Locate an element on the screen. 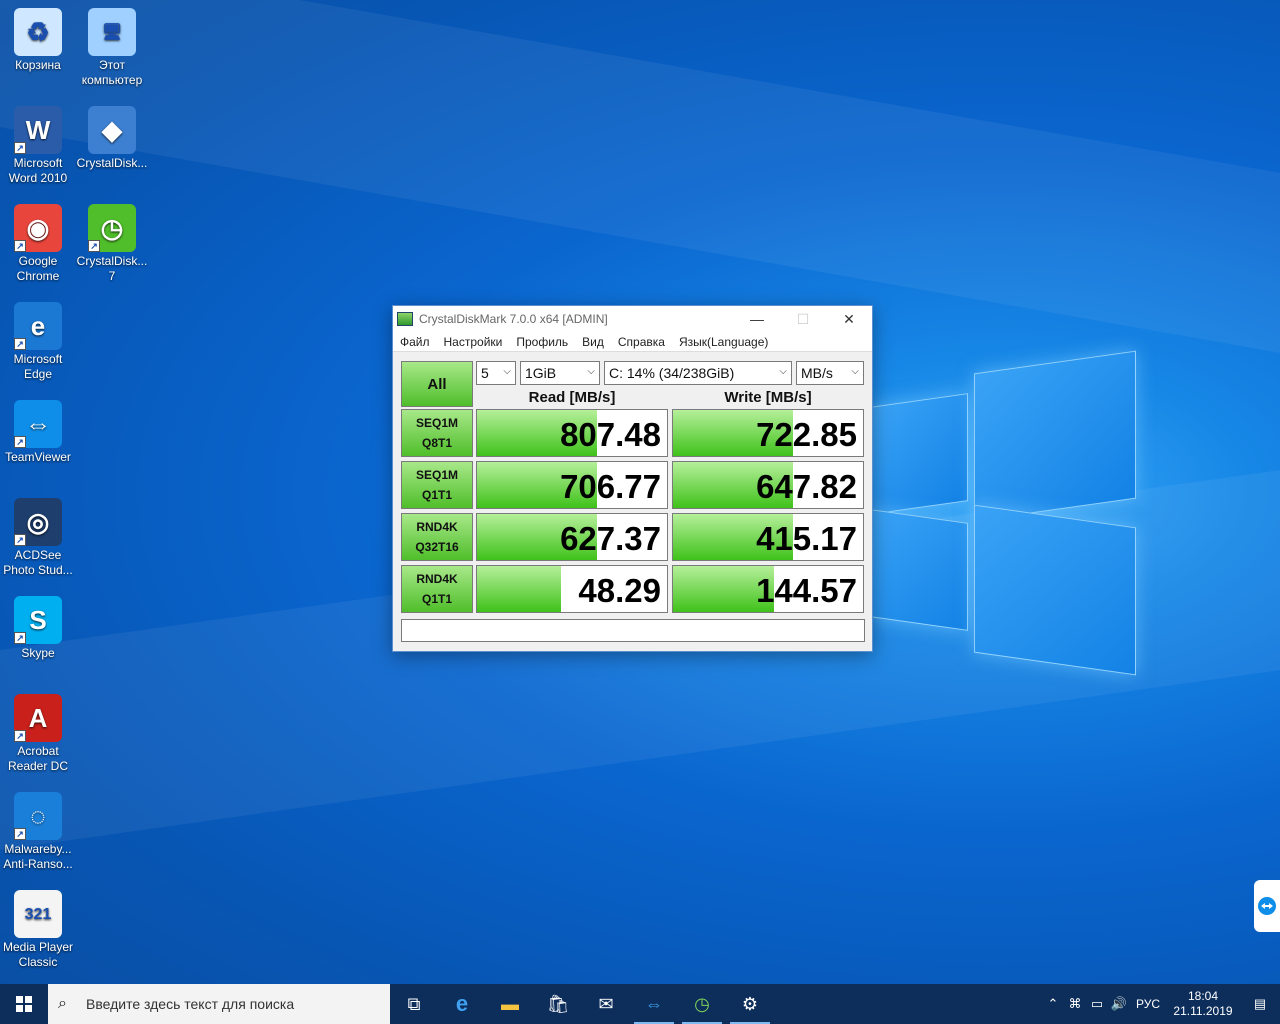 The image size is (1280, 1024). desktop-icon-label: Edge is located at coordinates (38, 374).